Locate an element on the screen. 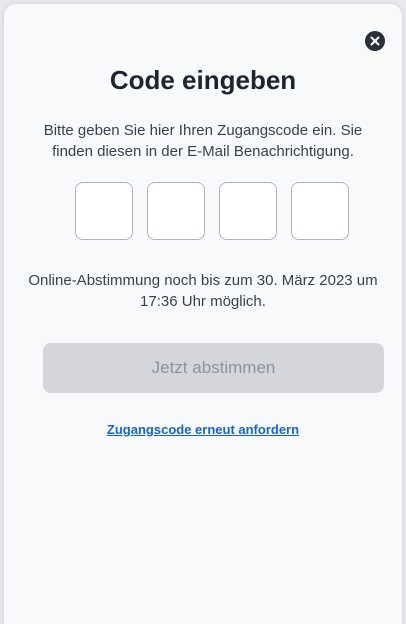 The height and width of the screenshot is (624, 406). code-input-group is located at coordinates (216, 212).